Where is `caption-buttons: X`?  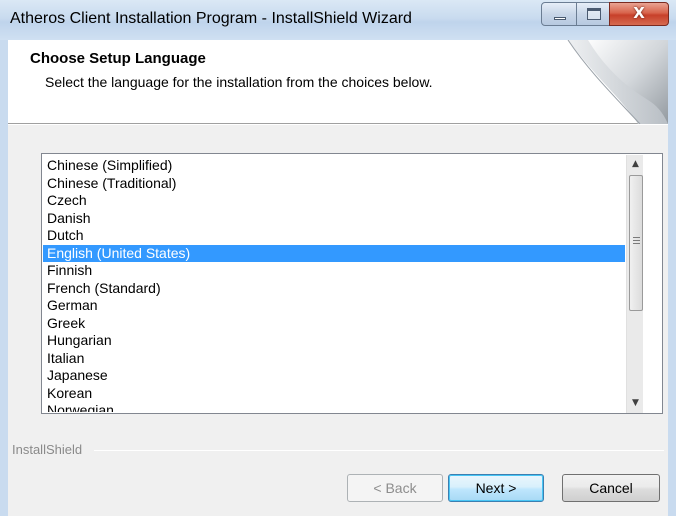
caption-buttons: X is located at coordinates (605, 14).